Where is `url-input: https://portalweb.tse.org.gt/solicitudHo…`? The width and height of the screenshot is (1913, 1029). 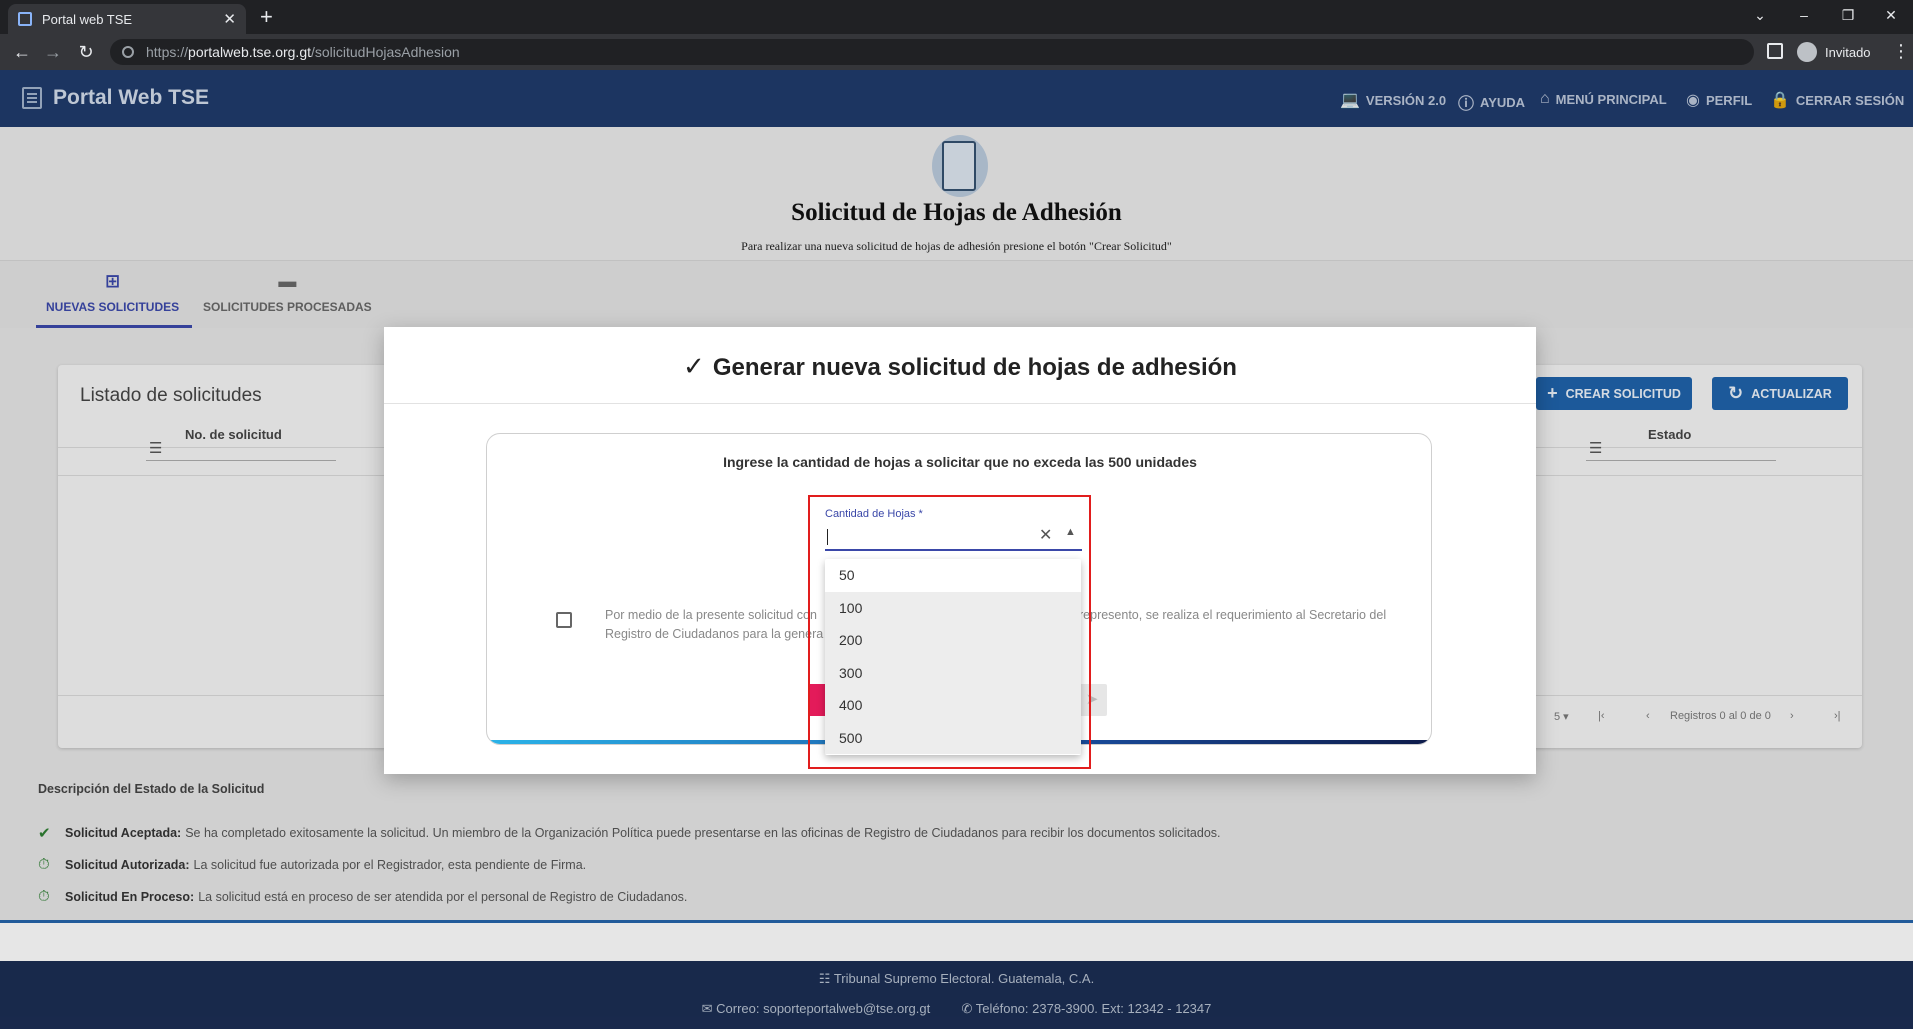 url-input: https://portalweb.tse.org.gt/solicitudHo… is located at coordinates (932, 52).